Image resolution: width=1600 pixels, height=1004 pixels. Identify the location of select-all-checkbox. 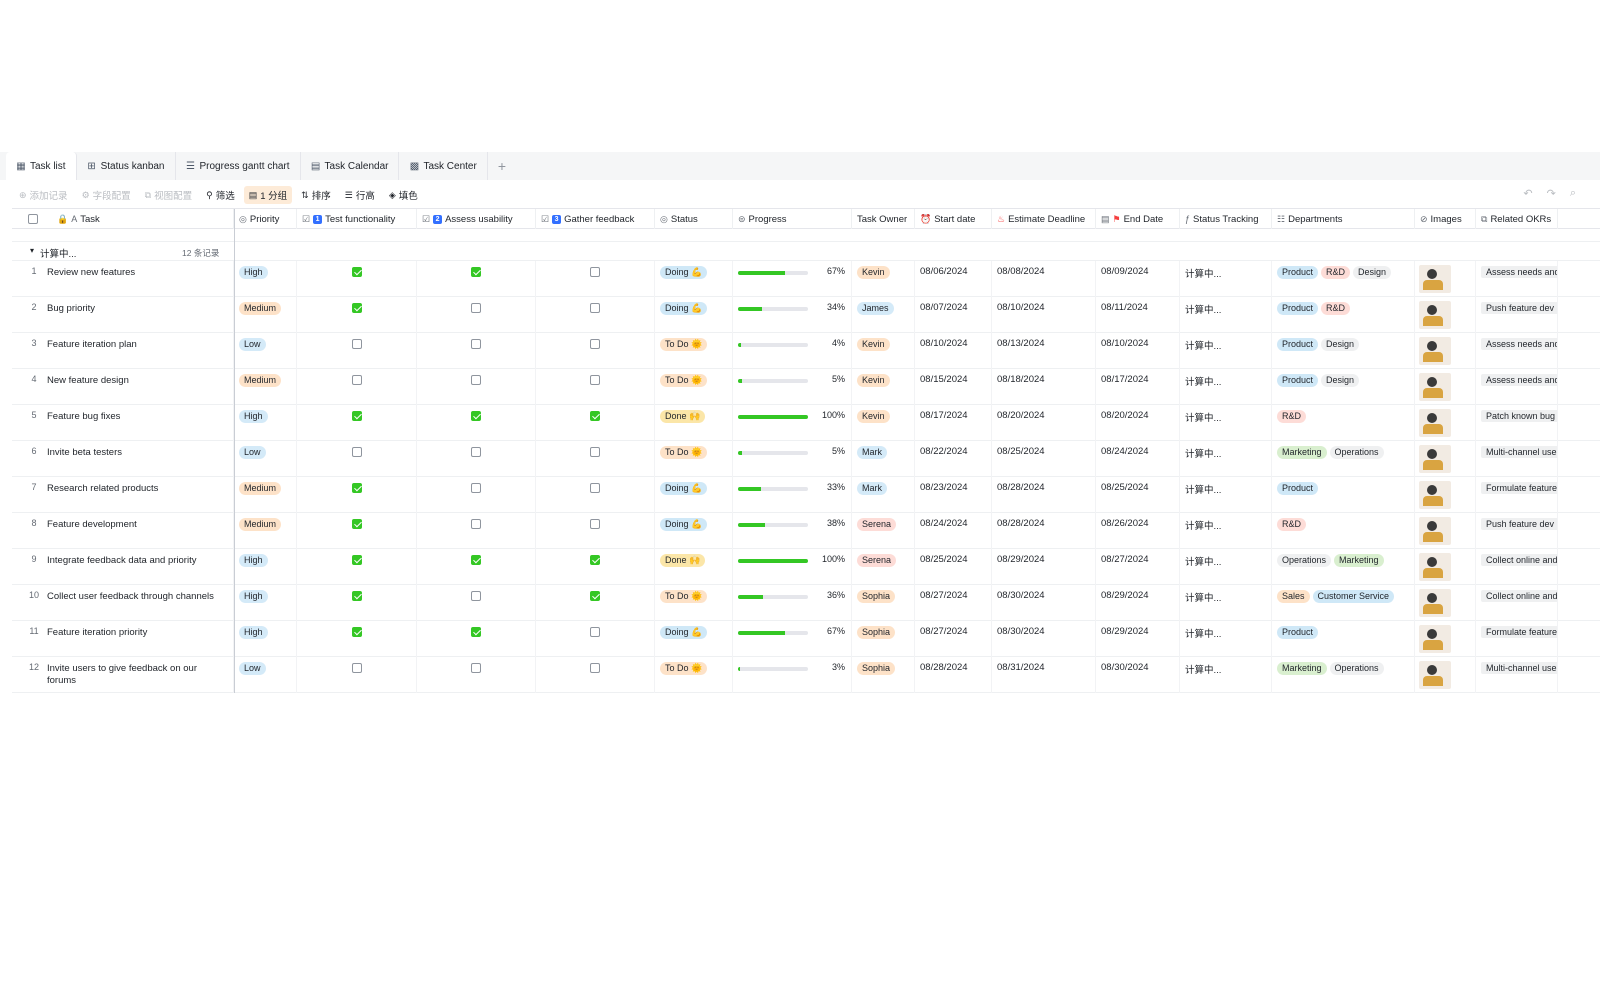
(33, 219).